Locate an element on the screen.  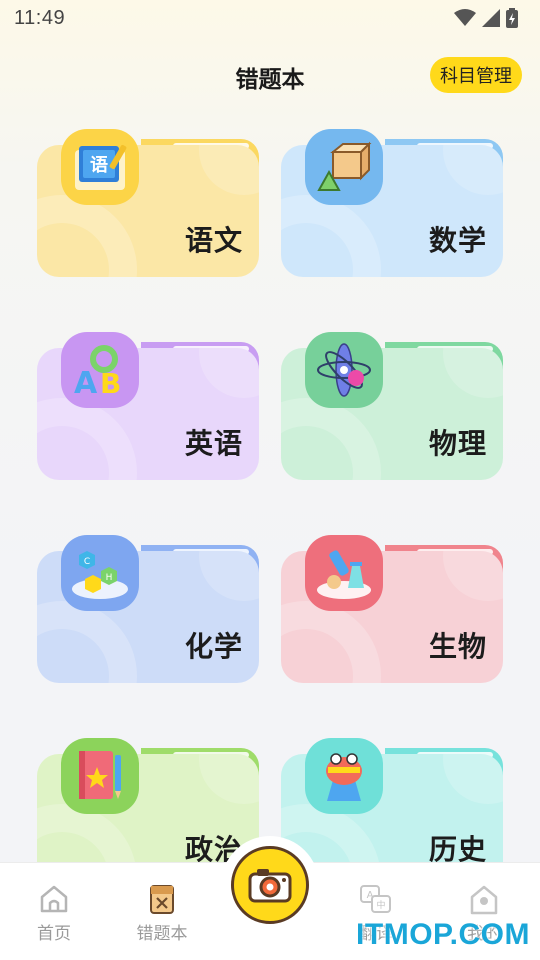
nav-mistakes: 错题本 is located at coordinates (162, 913).